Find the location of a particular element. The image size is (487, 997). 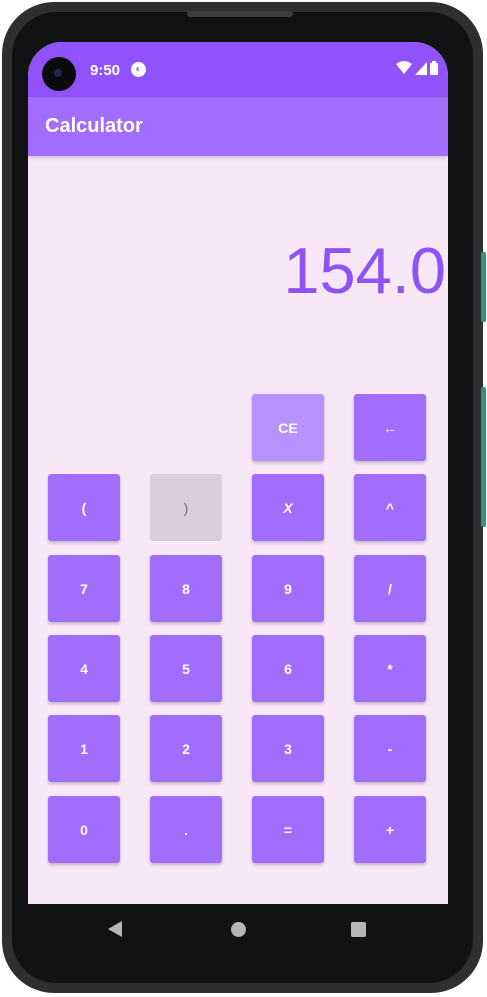

battery-icon is located at coordinates (434, 68).